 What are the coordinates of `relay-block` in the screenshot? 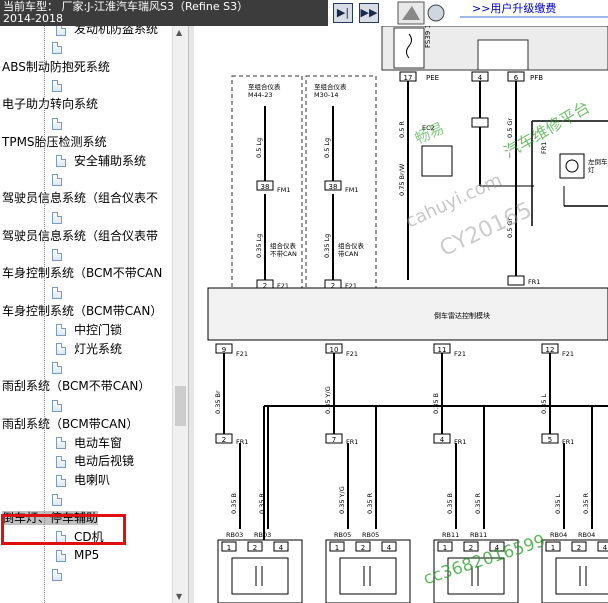 It's located at (503, 55).